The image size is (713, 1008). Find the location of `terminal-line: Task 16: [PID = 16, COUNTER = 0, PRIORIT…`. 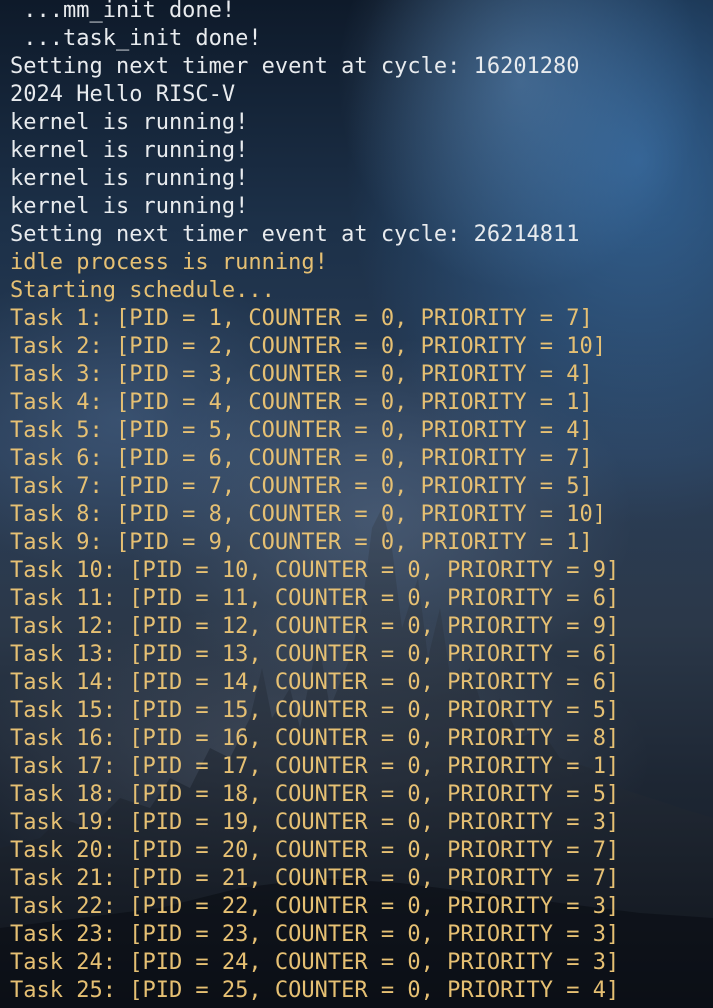

terminal-line: Task 16: [PID = 16, COUNTER = 0, PRIORIT… is located at coordinates (315, 738).